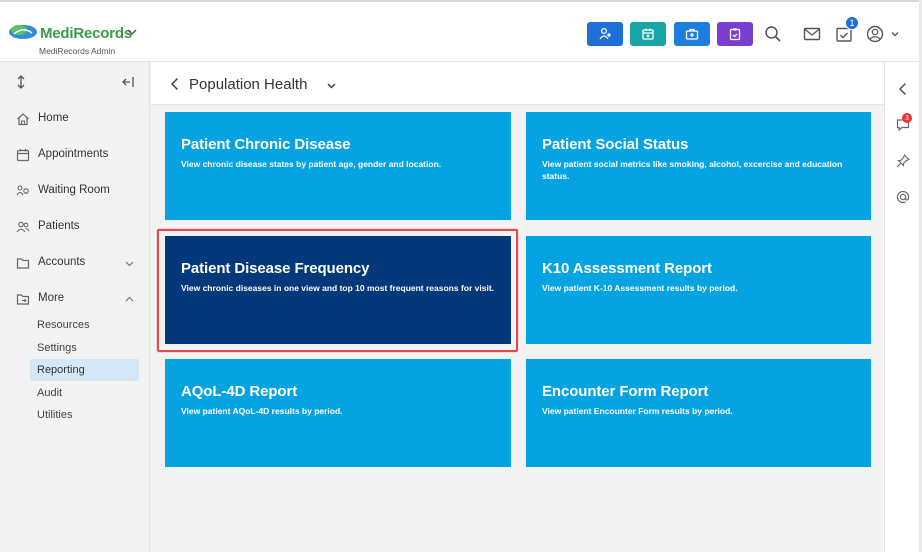 The image size is (922, 552). Describe the element at coordinates (59, 226) in the screenshot. I see `sidebar-item-label: Patients` at that location.